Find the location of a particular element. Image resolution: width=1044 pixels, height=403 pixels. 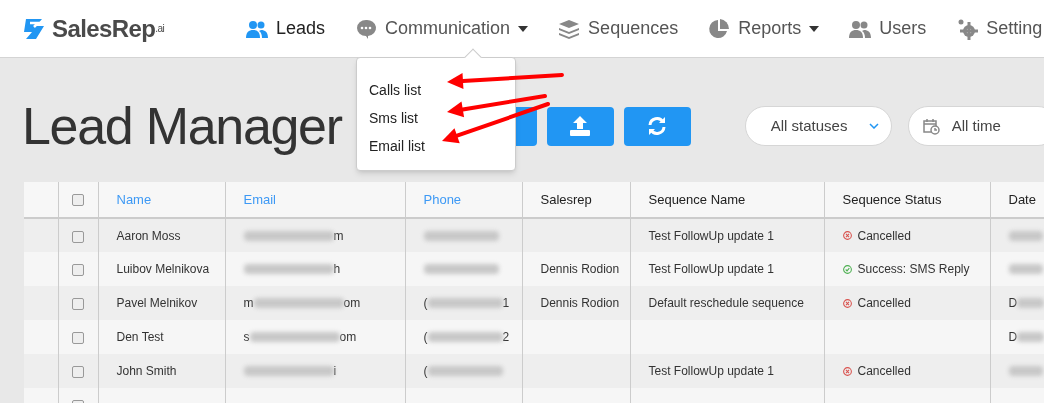

status-dropdown: All statuses is located at coordinates (818, 126).